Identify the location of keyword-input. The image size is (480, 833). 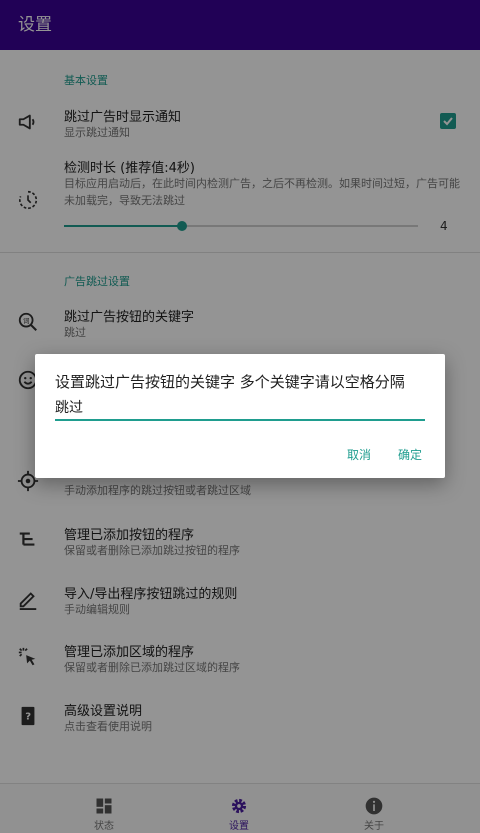
(240, 408).